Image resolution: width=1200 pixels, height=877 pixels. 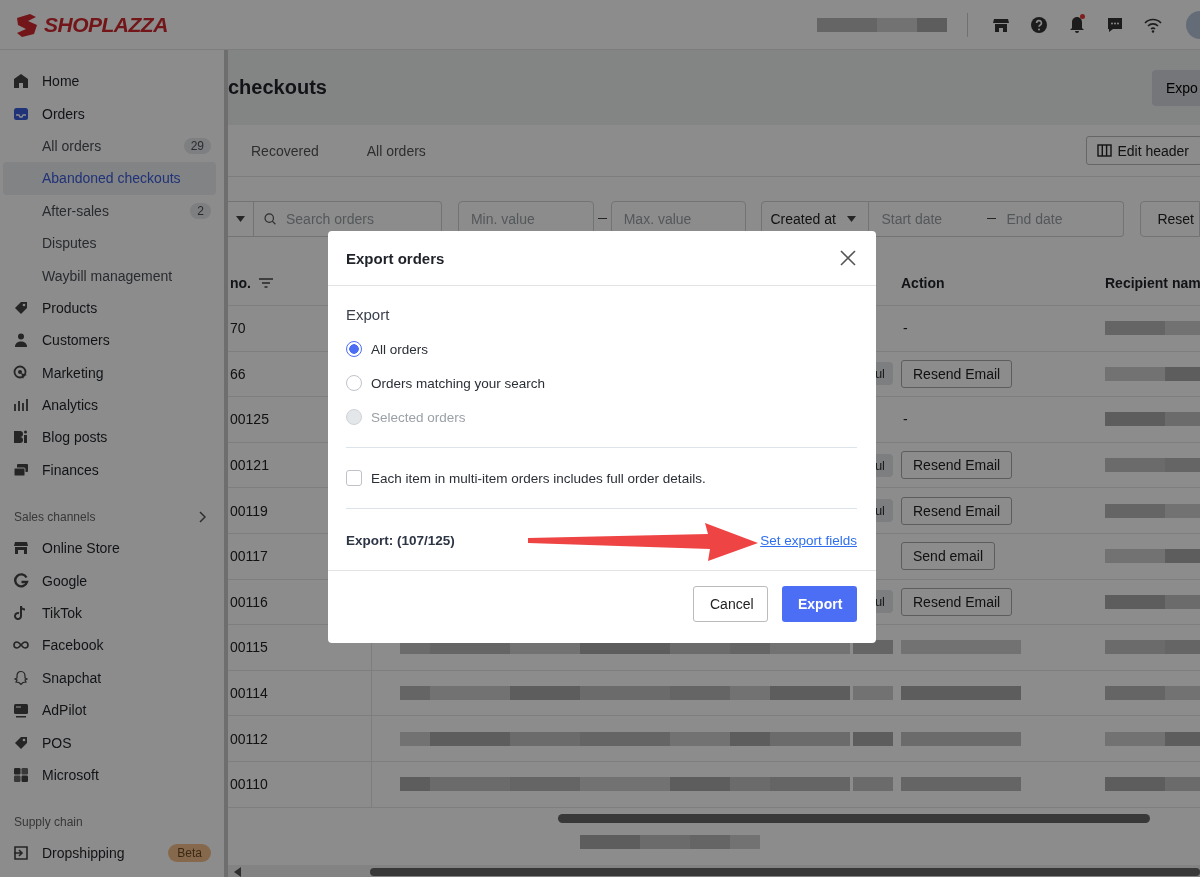 What do you see at coordinates (109, 548) in the screenshot?
I see `nav-item: Online Store` at bounding box center [109, 548].